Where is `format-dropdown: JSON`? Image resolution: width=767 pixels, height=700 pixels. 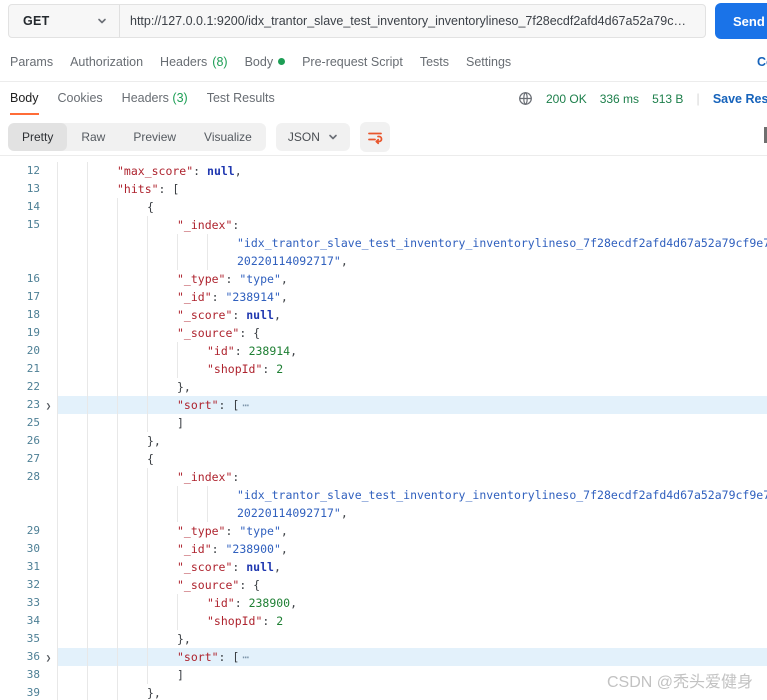 format-dropdown: JSON is located at coordinates (312, 136).